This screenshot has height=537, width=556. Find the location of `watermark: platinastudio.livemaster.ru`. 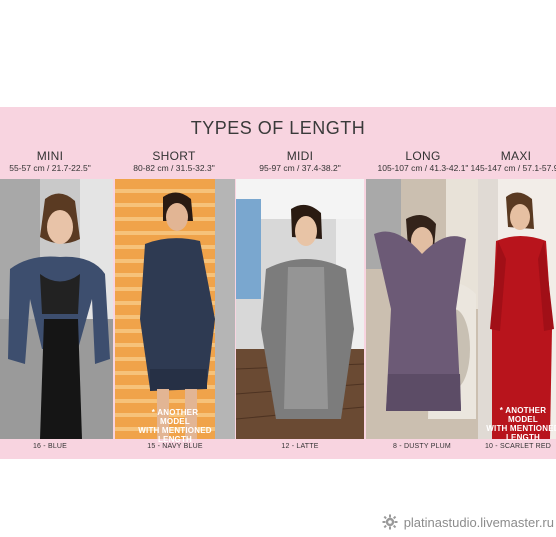

watermark: platinastudio.livemaster.ru is located at coordinates (468, 522).